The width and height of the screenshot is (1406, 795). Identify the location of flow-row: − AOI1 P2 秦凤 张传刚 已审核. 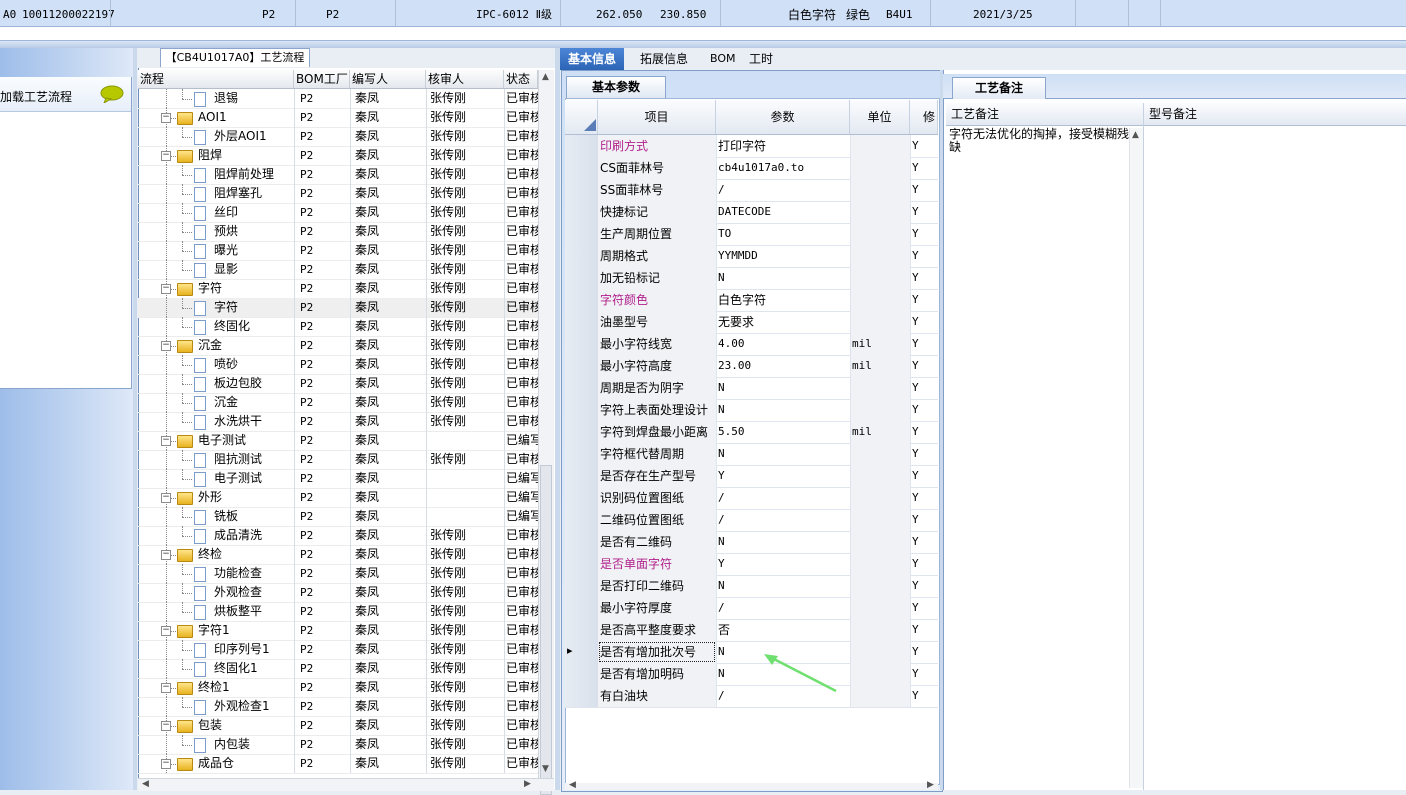
(338, 118).